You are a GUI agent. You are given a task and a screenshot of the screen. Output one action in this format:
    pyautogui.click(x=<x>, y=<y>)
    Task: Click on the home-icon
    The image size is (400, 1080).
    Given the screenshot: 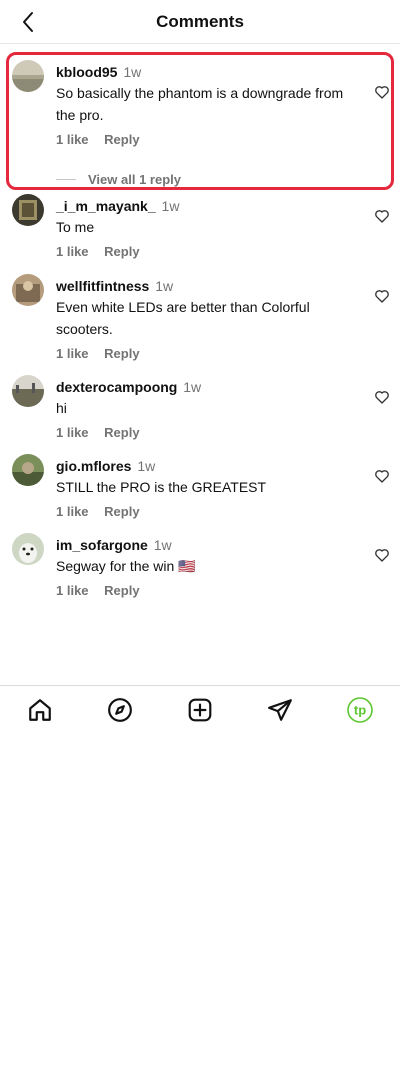 What is the action you would take?
    pyautogui.click(x=40, y=709)
    